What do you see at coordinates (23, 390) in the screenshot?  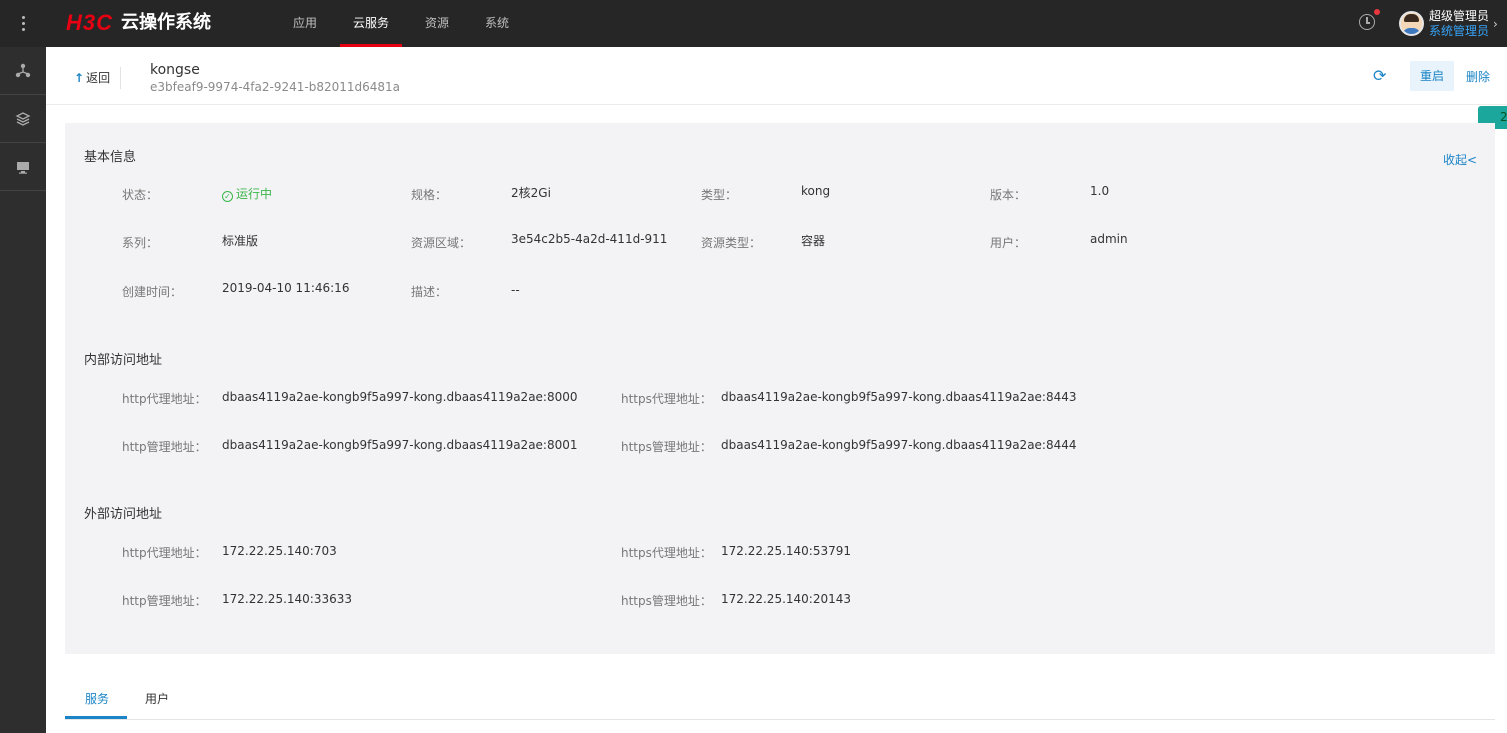 I see `left-sidebar` at bounding box center [23, 390].